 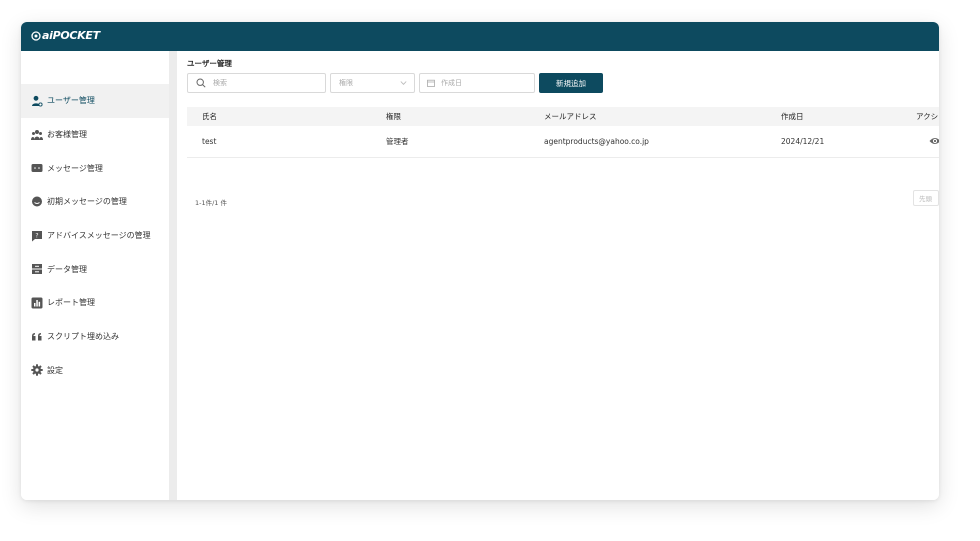 What do you see at coordinates (570, 116) in the screenshot?
I see `column-header-email: メールアドレス` at bounding box center [570, 116].